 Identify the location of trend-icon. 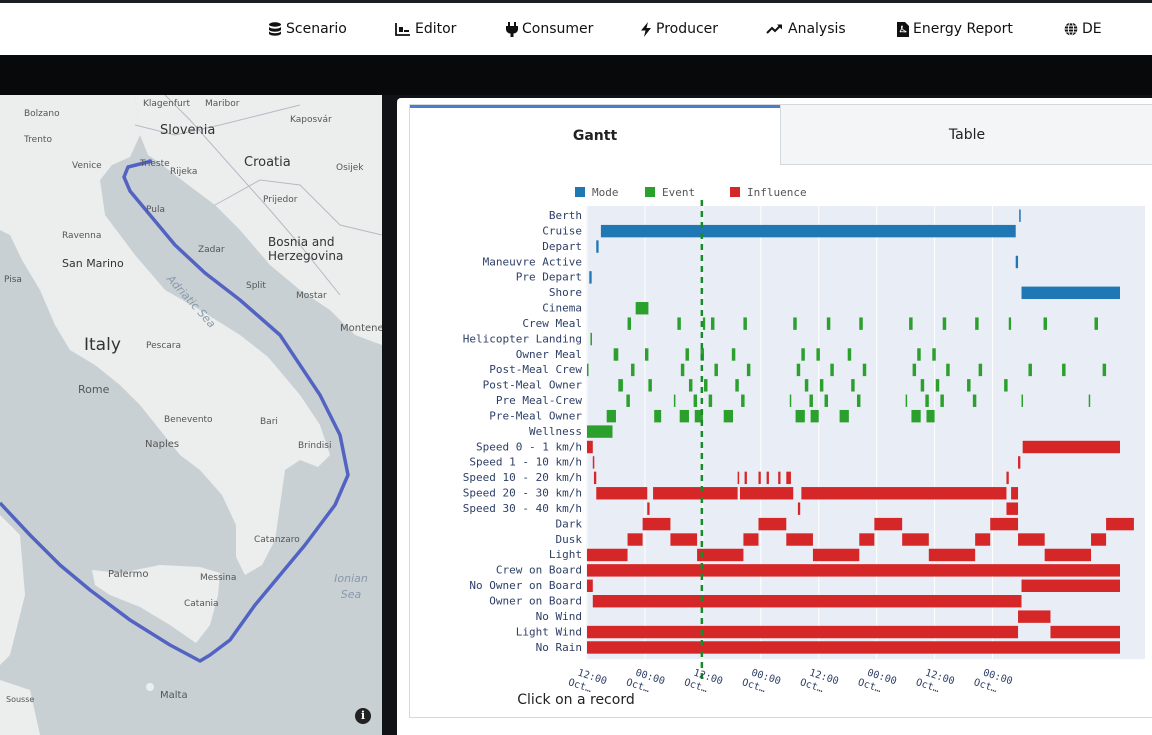
(774, 29).